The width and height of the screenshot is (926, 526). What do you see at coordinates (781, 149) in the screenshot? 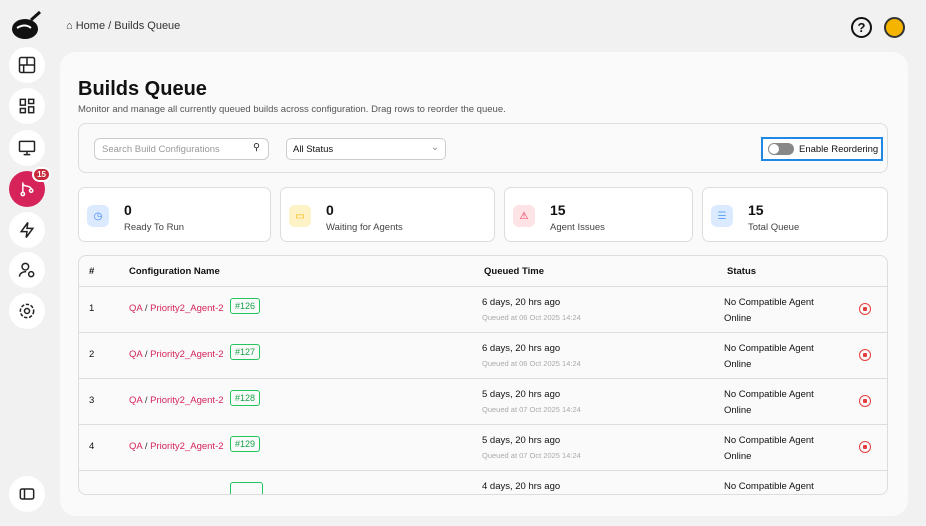
I see `toggle-switch` at bounding box center [781, 149].